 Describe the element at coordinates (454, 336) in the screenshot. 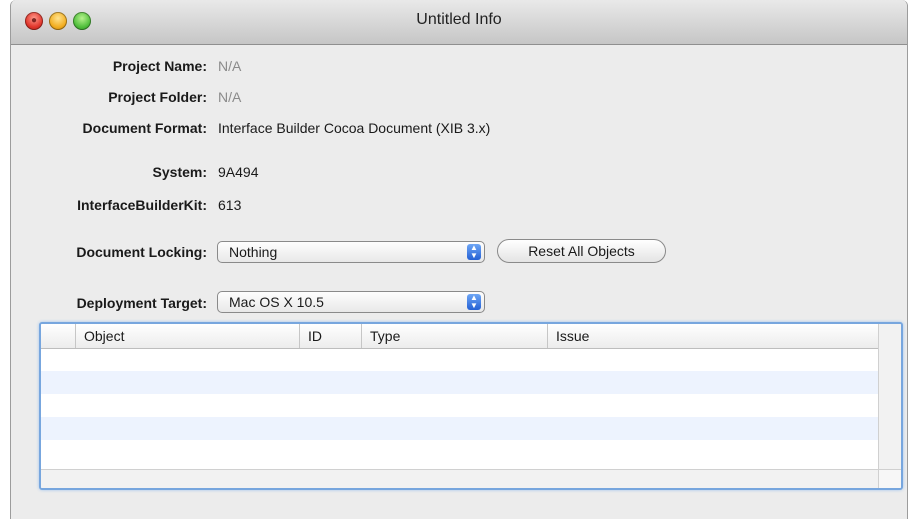

I see `column-header-type: Type` at that location.